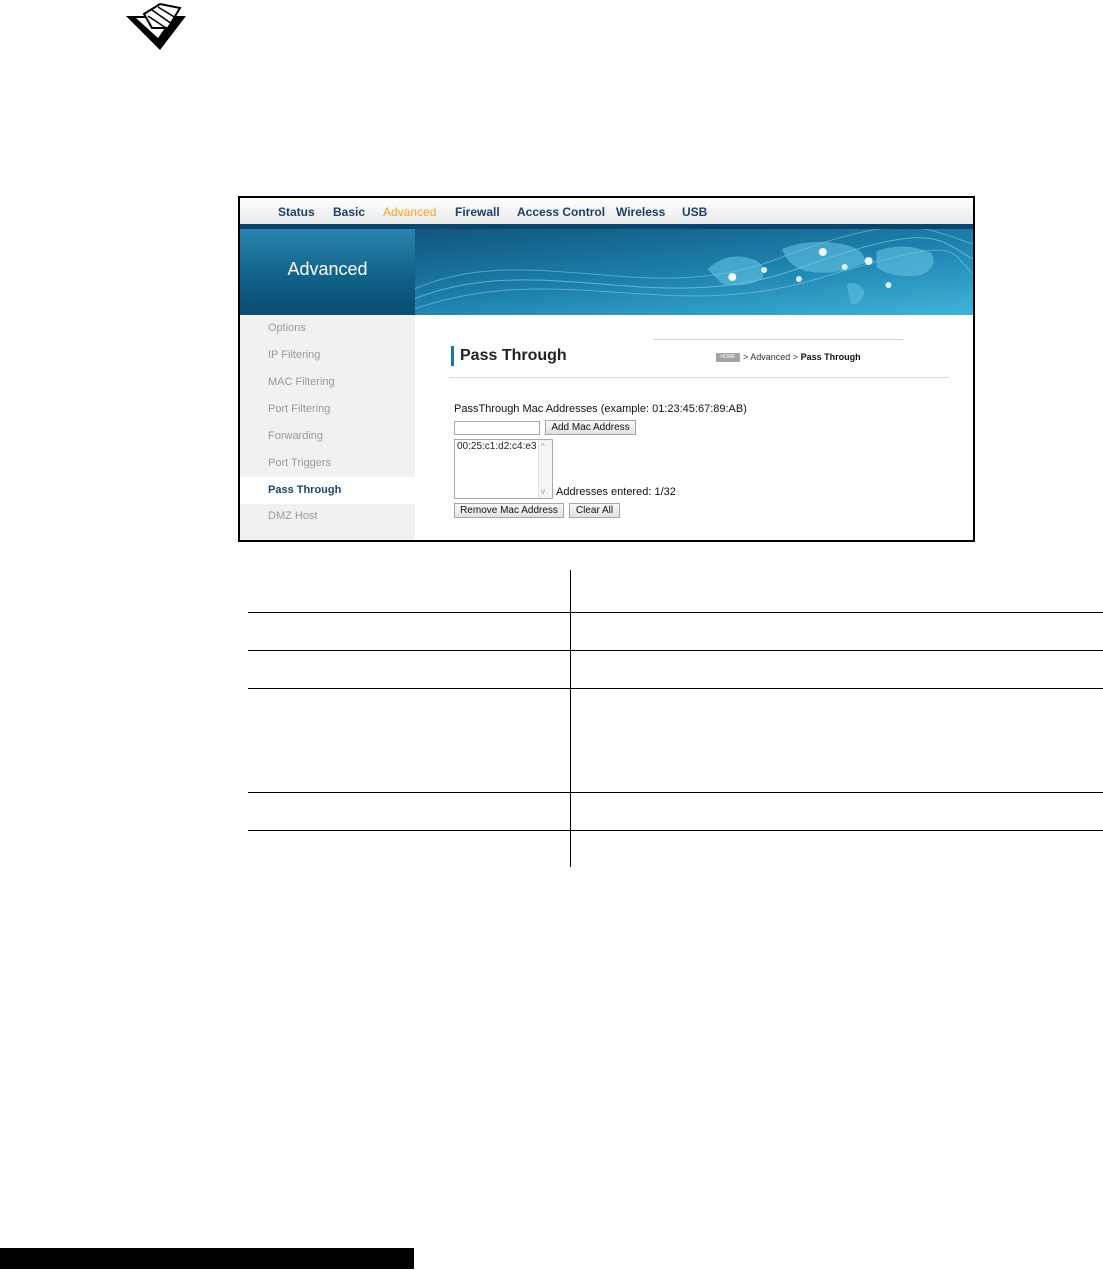 The width and height of the screenshot is (1103, 1270). Describe the element at coordinates (590, 427) in the screenshot. I see `add-mac-address-button: Add Mac Address` at that location.